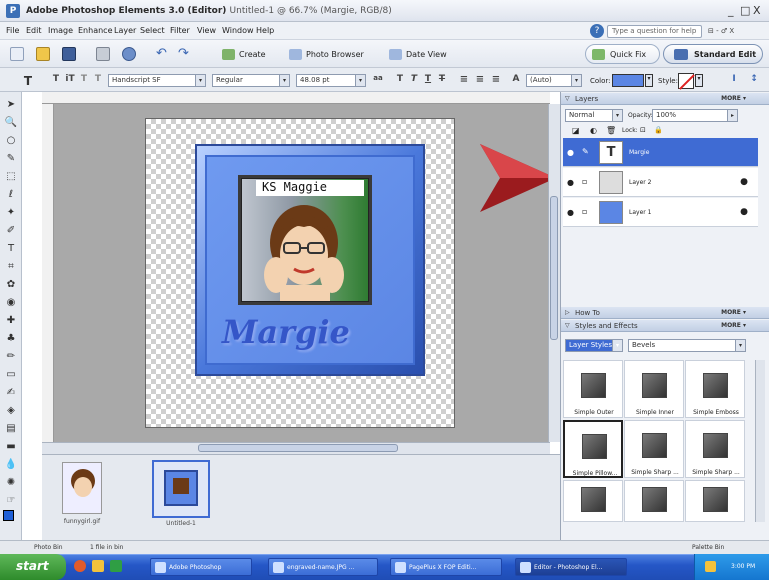 The width and height of the screenshot is (769, 580). Describe the element at coordinates (152, 30) in the screenshot. I see `menu-select: Select` at that location.